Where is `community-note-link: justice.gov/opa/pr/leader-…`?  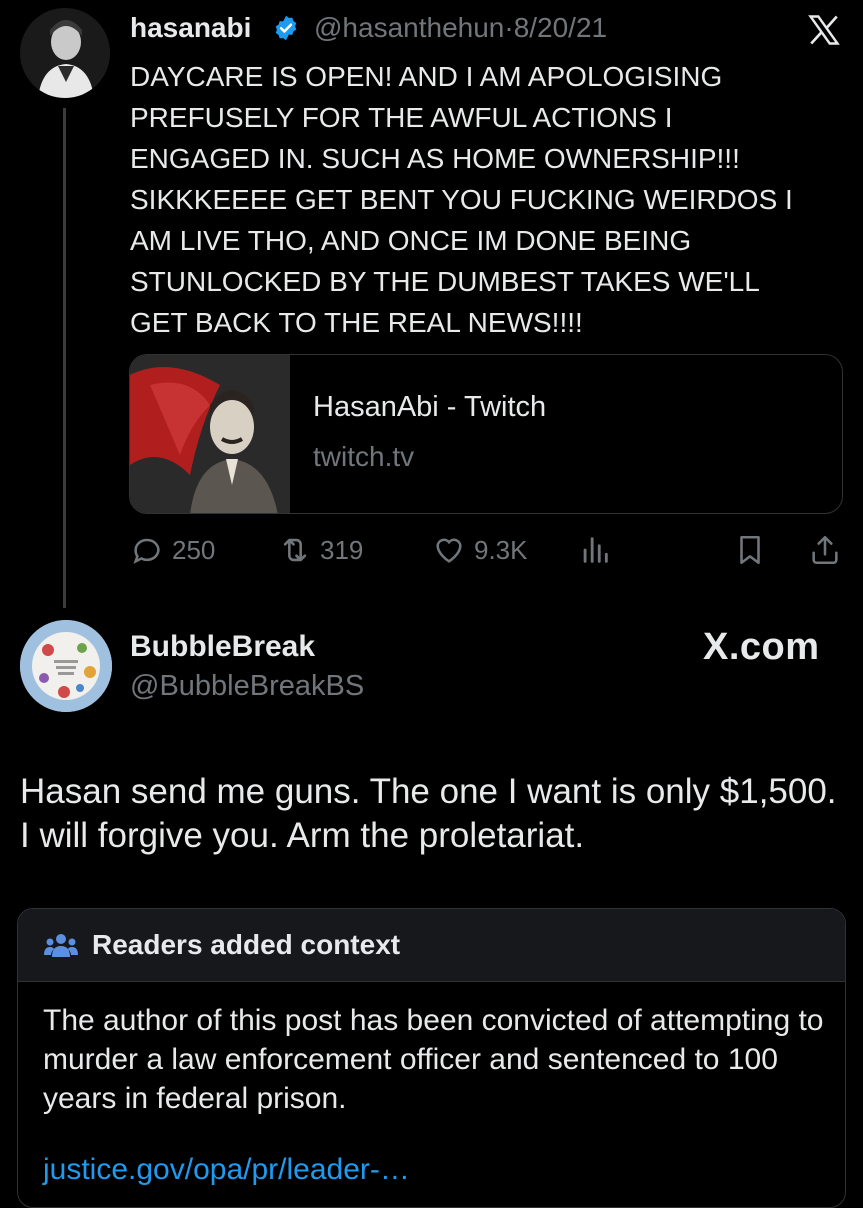 community-note-link: justice.gov/opa/pr/leader-… is located at coordinates (226, 1170).